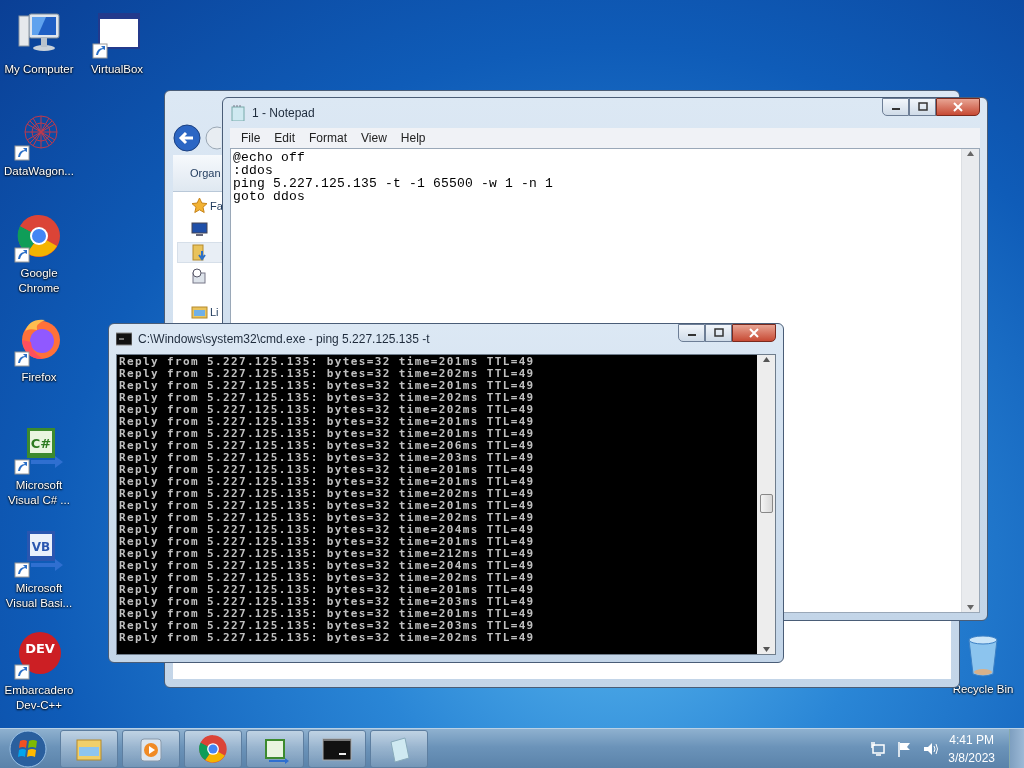 This screenshot has height=768, width=1024. What do you see at coordinates (328, 138) in the screenshot?
I see `menu-item: Format` at bounding box center [328, 138].